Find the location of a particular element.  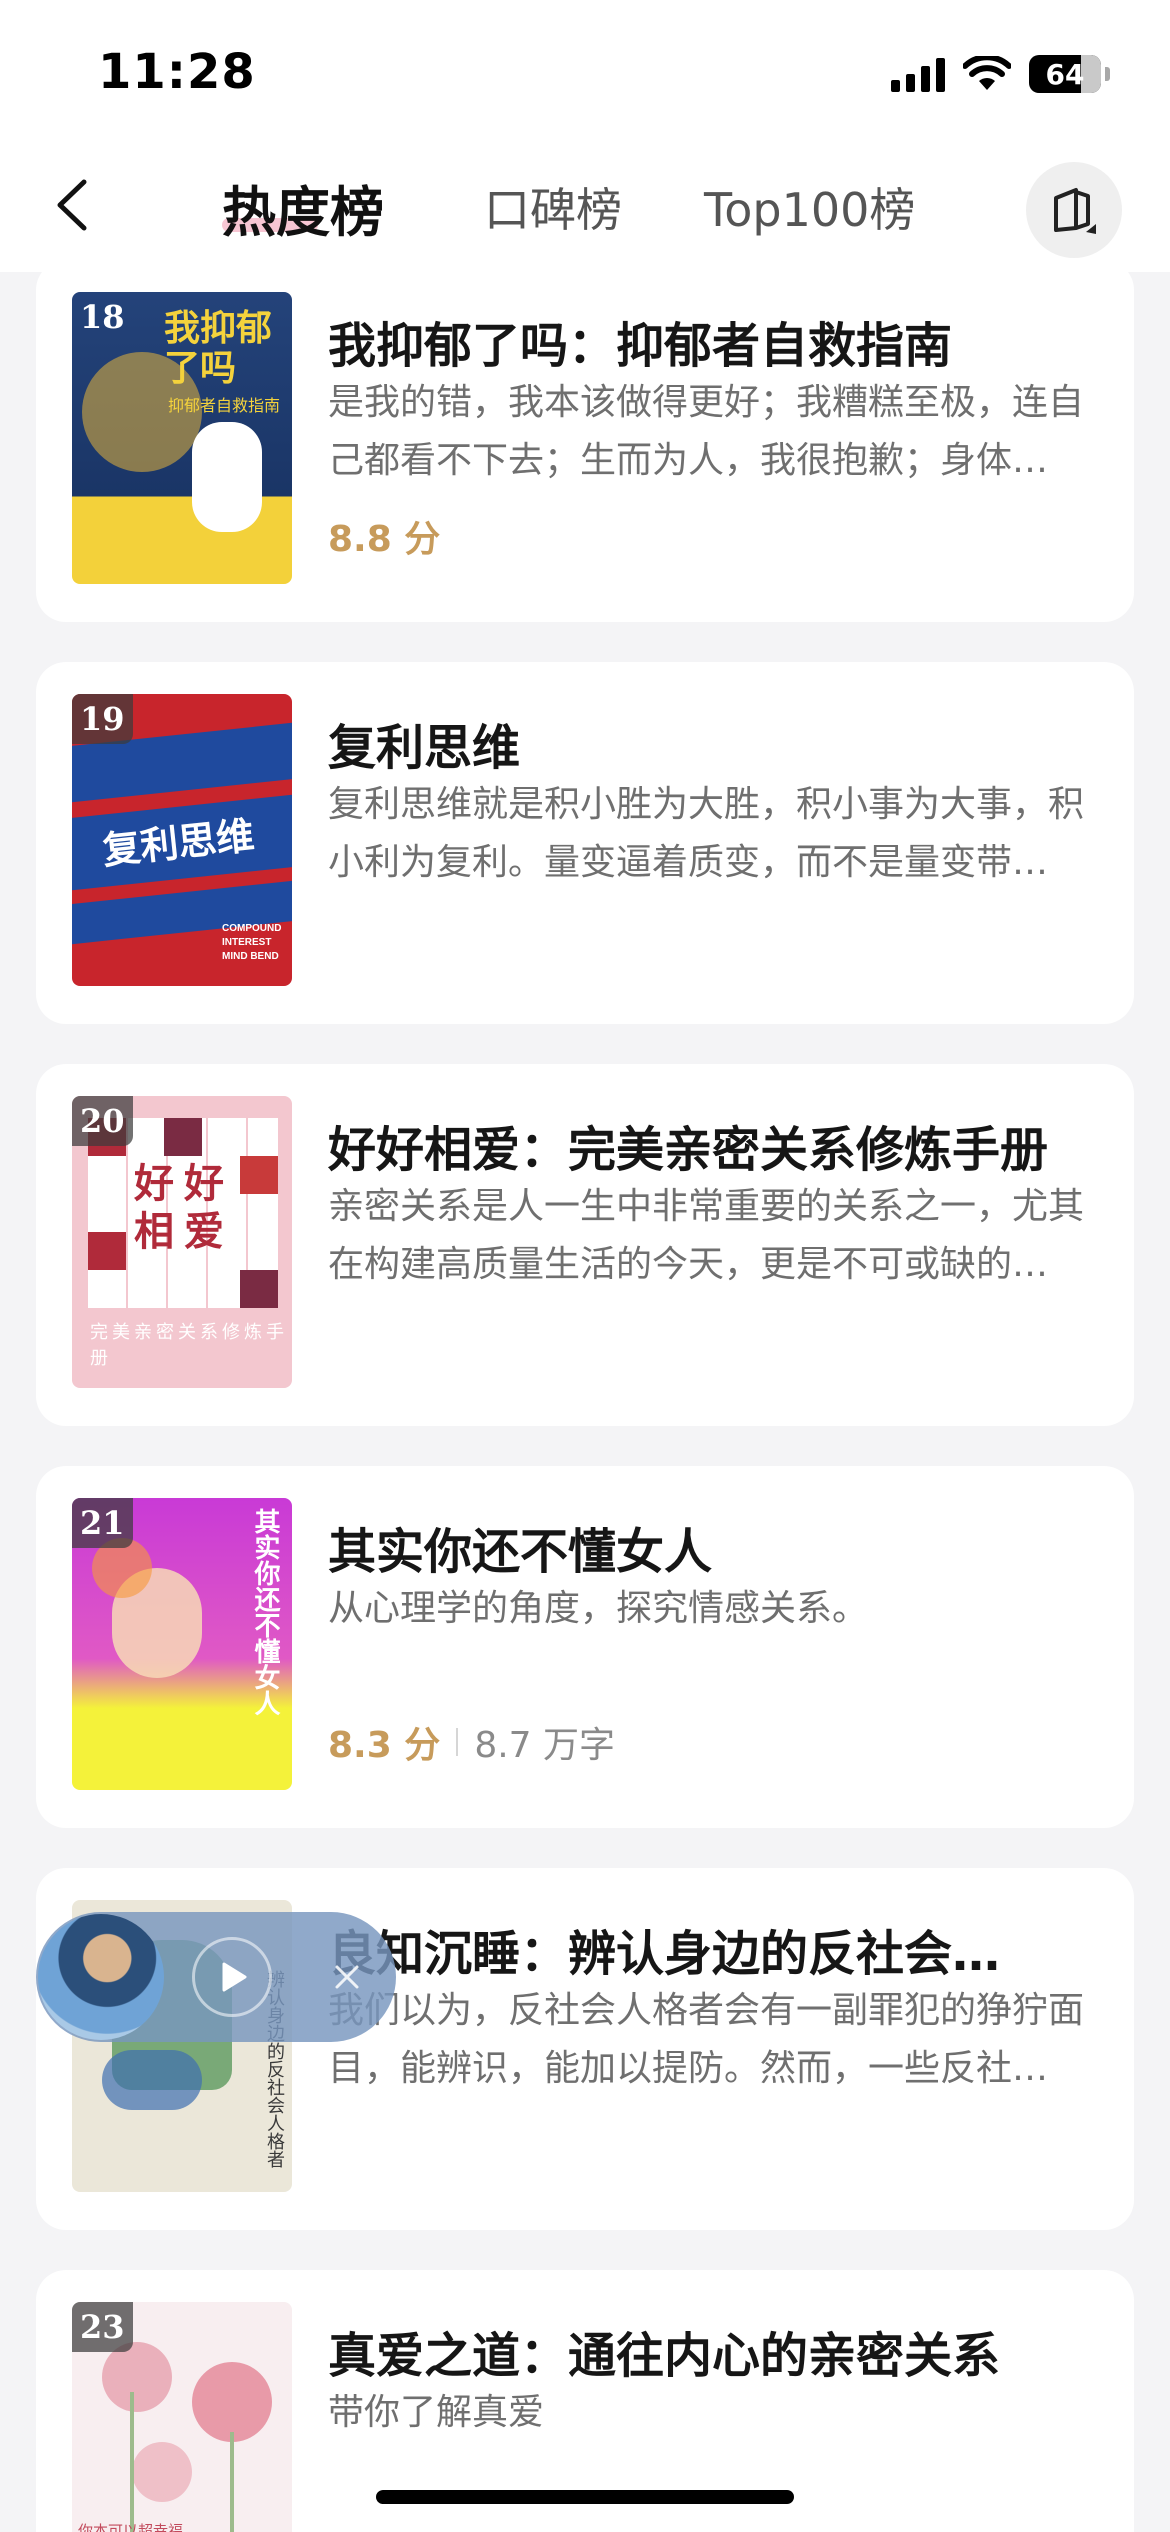

close-player-button is located at coordinates (347, 1977).